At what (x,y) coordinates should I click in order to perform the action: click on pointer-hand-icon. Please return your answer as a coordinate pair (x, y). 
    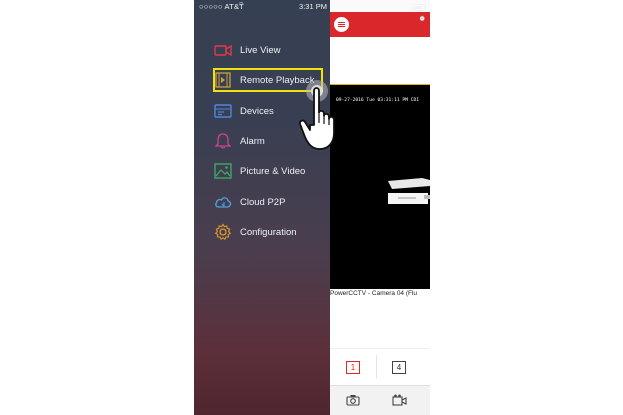
    Looking at the image, I should click on (316, 115).